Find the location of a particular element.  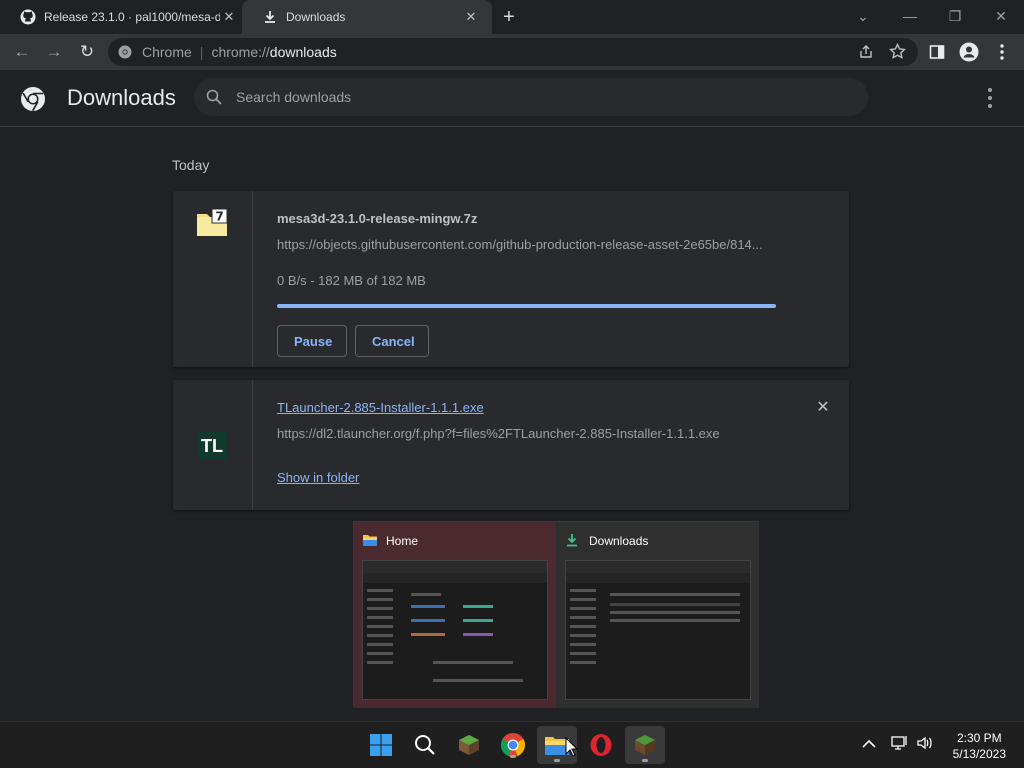

bookmark-star-icon is located at coordinates (897, 52).